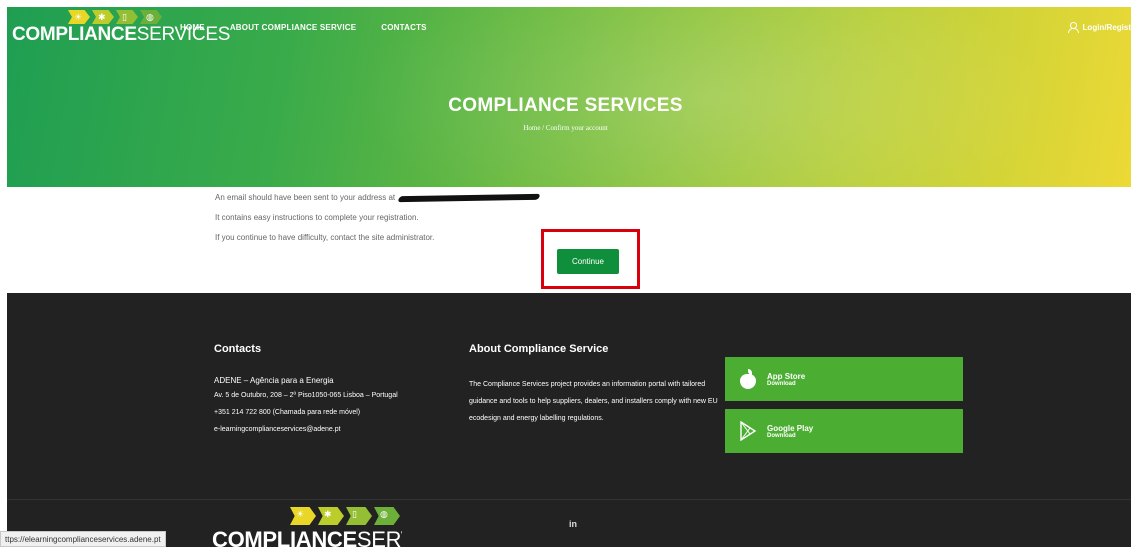 The width and height of the screenshot is (1131, 547). Describe the element at coordinates (192, 27) in the screenshot. I see `nav-home: HOME` at that location.